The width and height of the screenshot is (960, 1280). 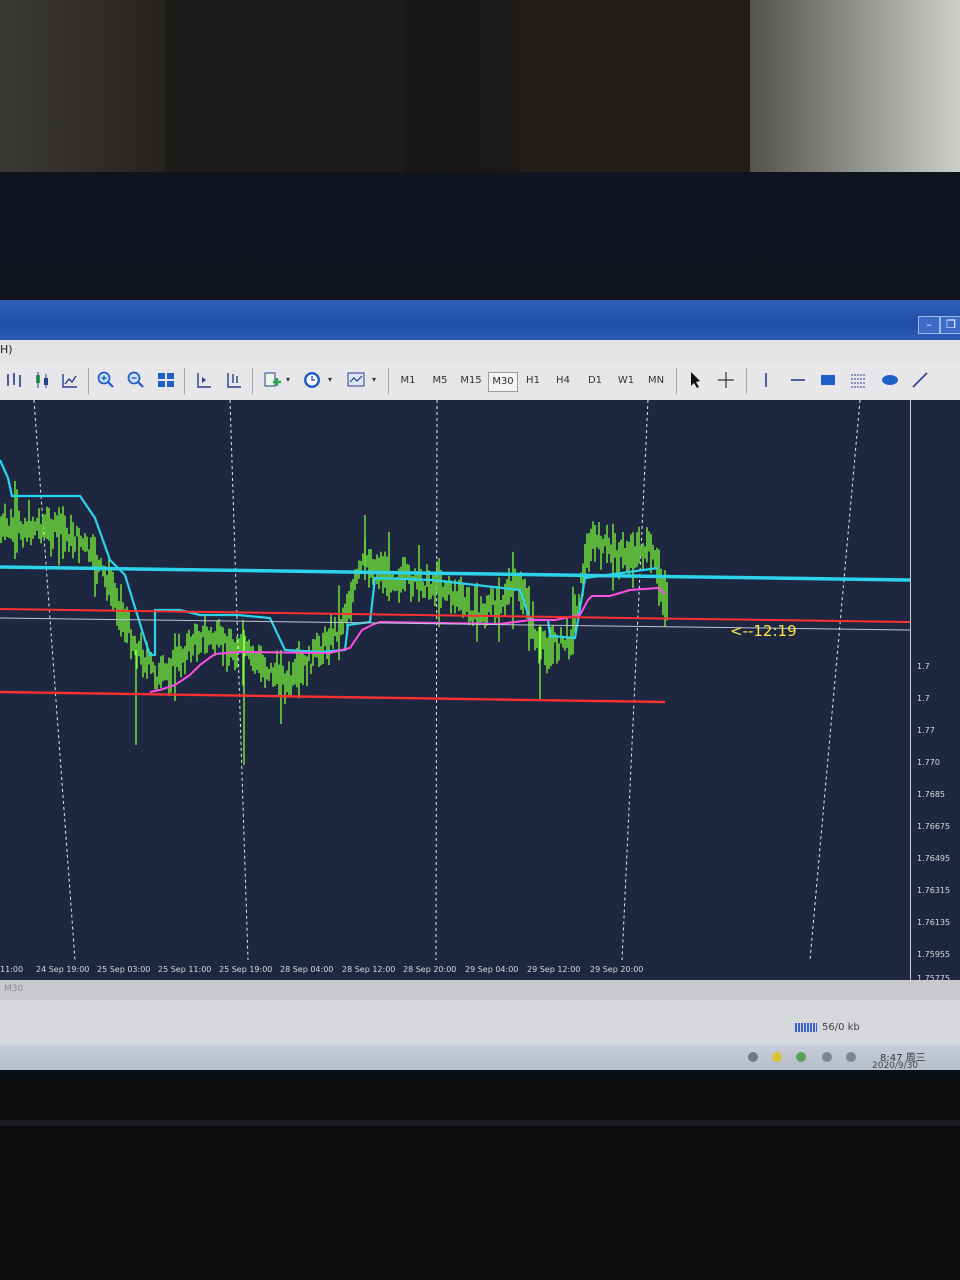 What do you see at coordinates (828, 380) in the screenshot?
I see `rectangle-icon` at bounding box center [828, 380].